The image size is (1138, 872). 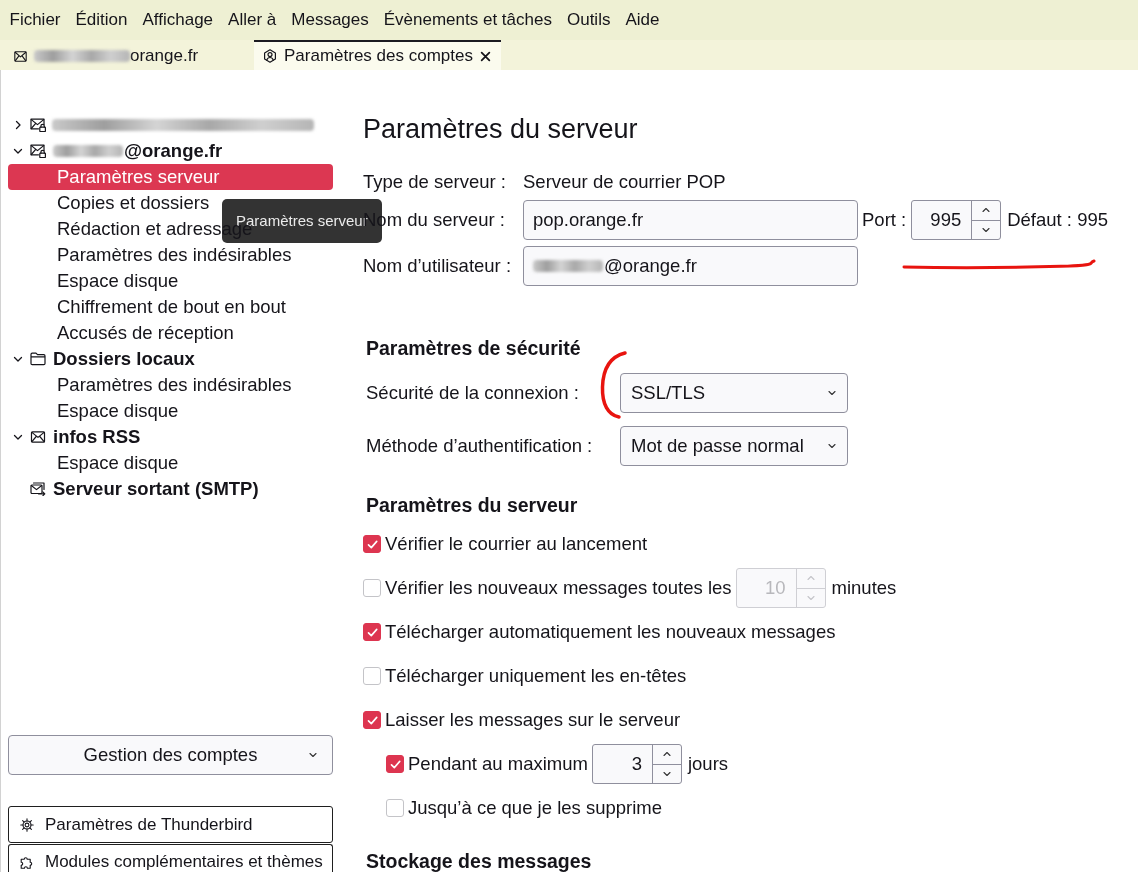 What do you see at coordinates (734, 446) in the screenshot?
I see `dropdown: Mot de passe normal` at bounding box center [734, 446].